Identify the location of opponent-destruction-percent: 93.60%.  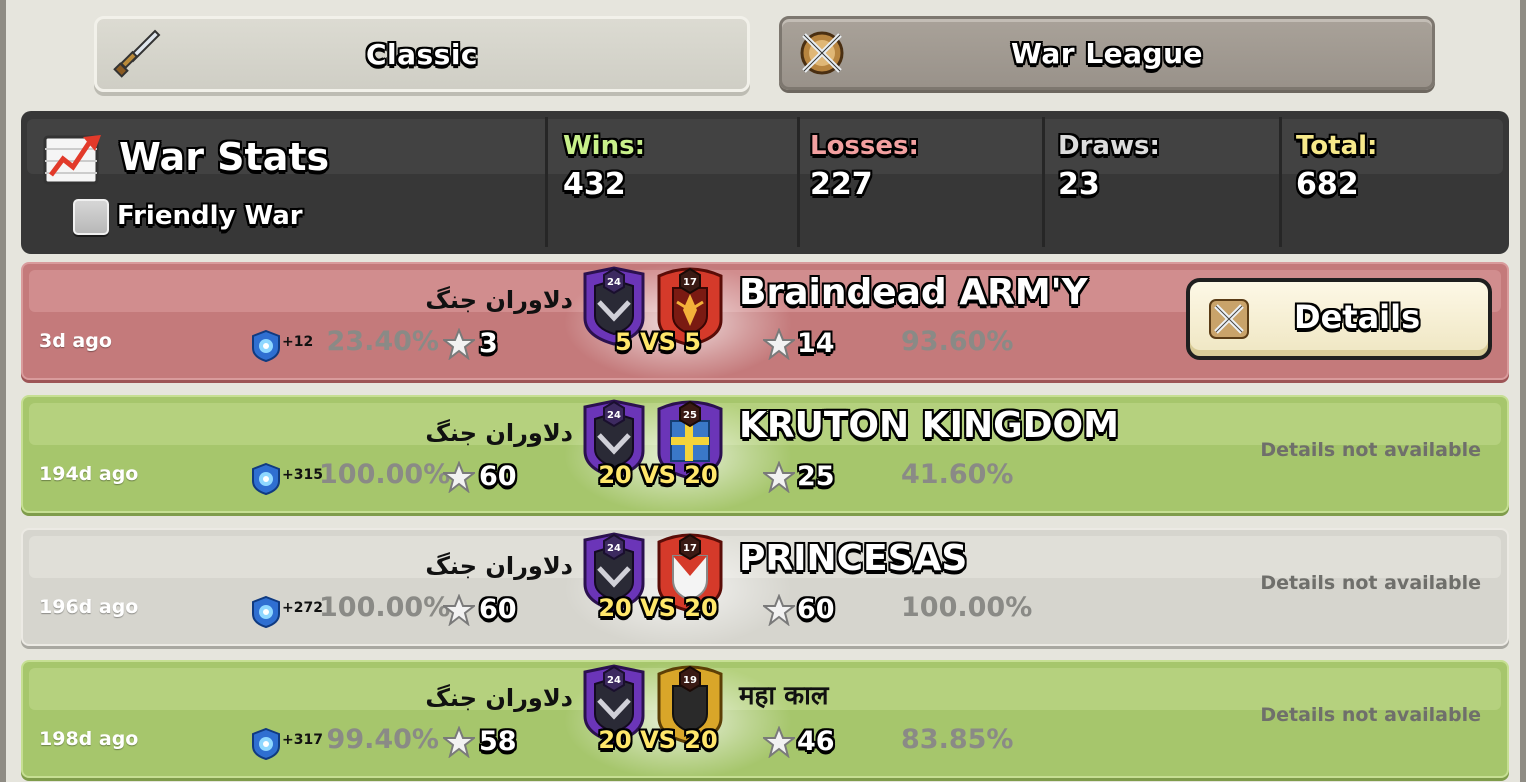
(957, 341).